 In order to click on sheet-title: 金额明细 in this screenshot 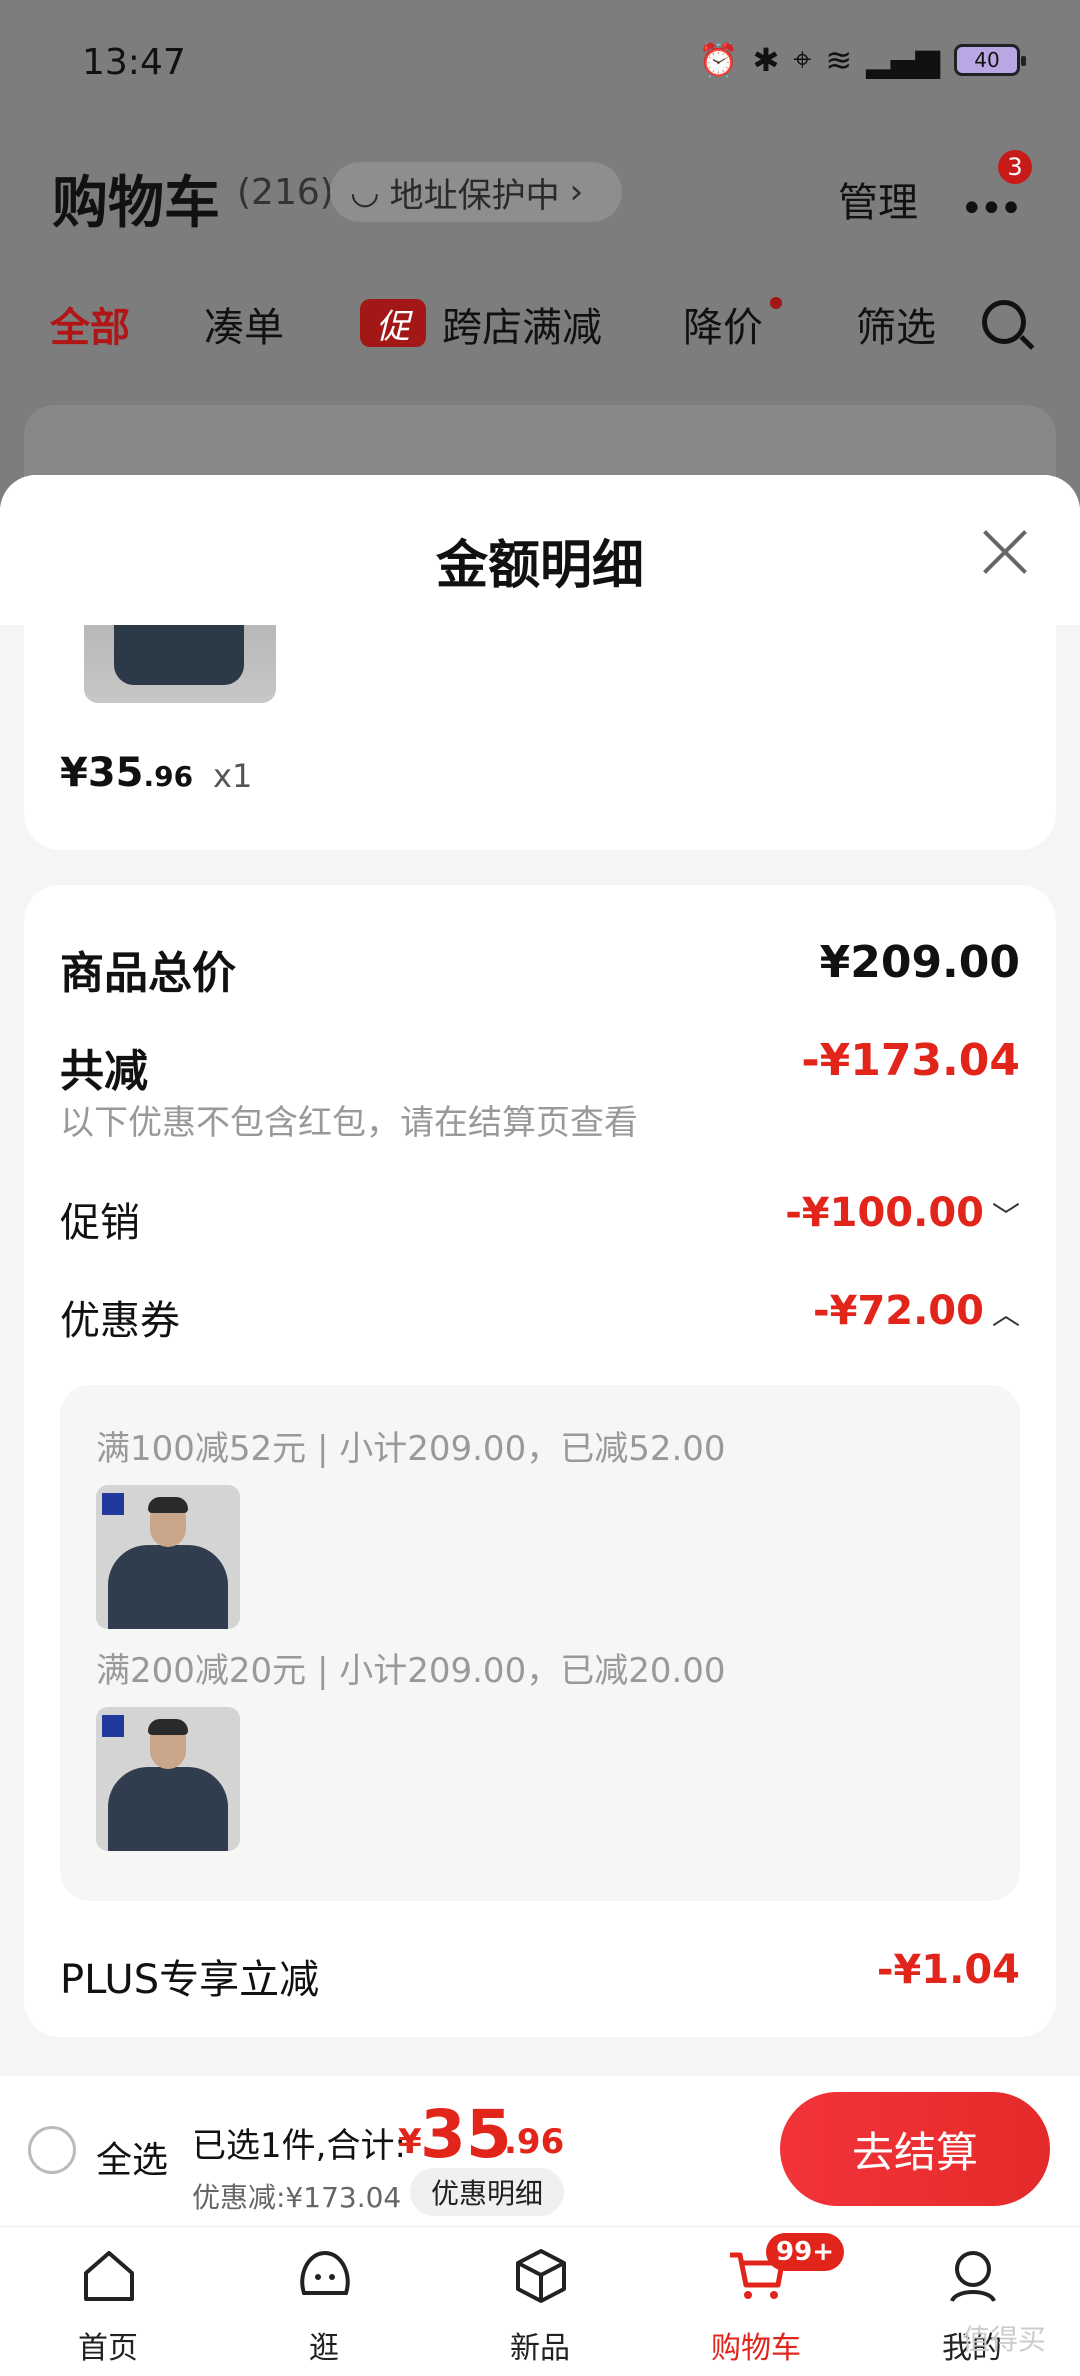, I will do `click(539, 566)`.